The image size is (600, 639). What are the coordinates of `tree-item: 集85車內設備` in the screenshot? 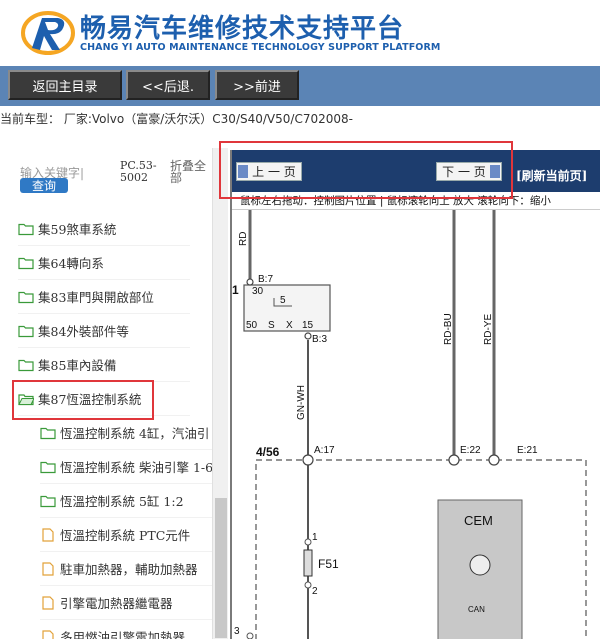 It's located at (104, 365).